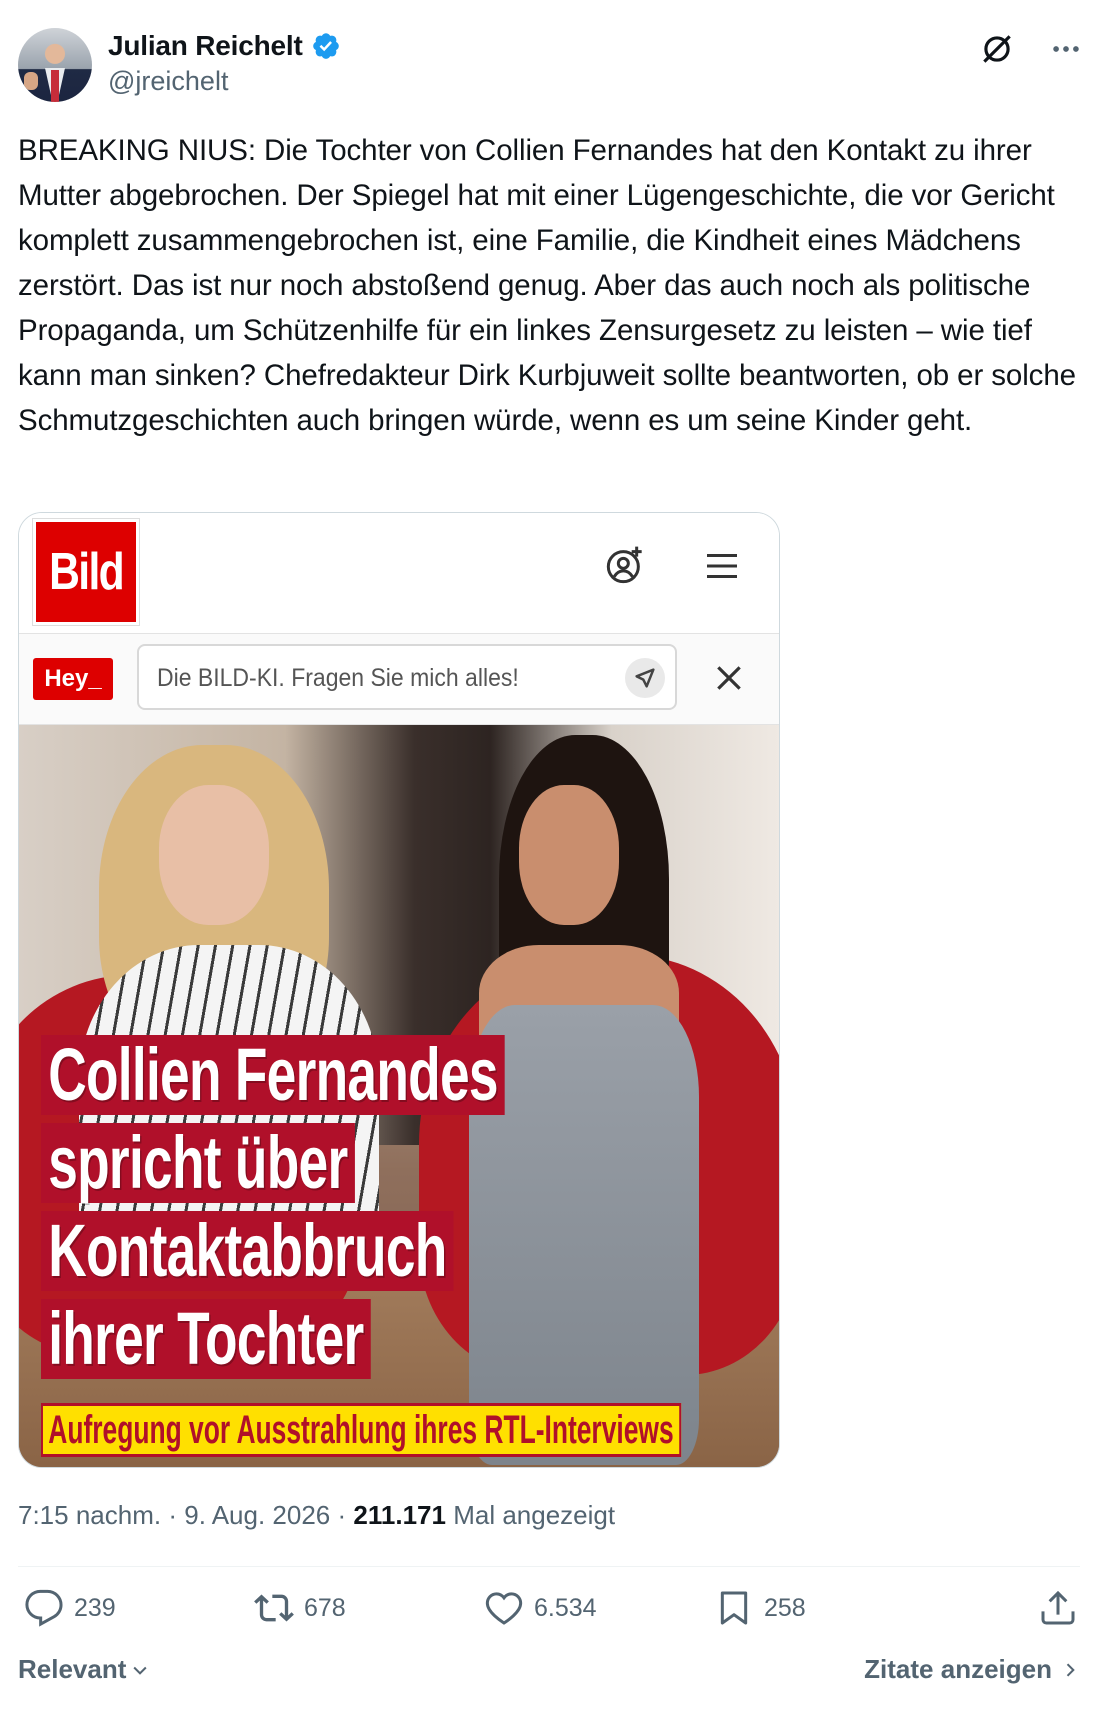  I want to click on bookmark-icon, so click(734, 1608).